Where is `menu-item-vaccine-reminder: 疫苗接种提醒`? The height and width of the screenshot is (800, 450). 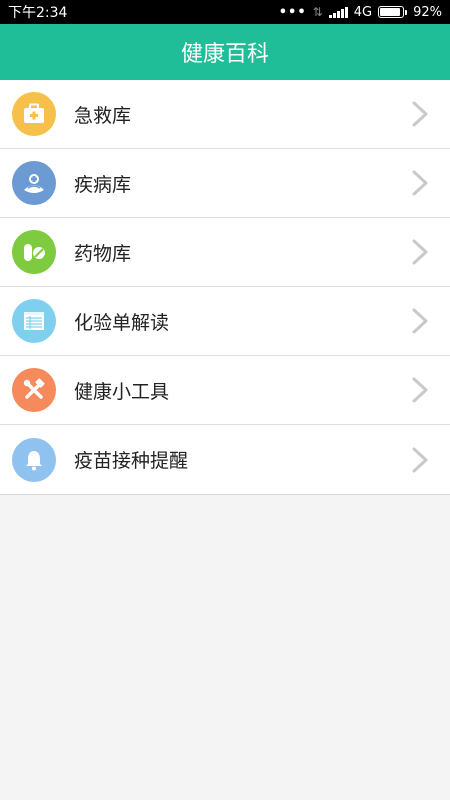
menu-item-vaccine-reminder: 疫苗接种提醒 is located at coordinates (225, 459).